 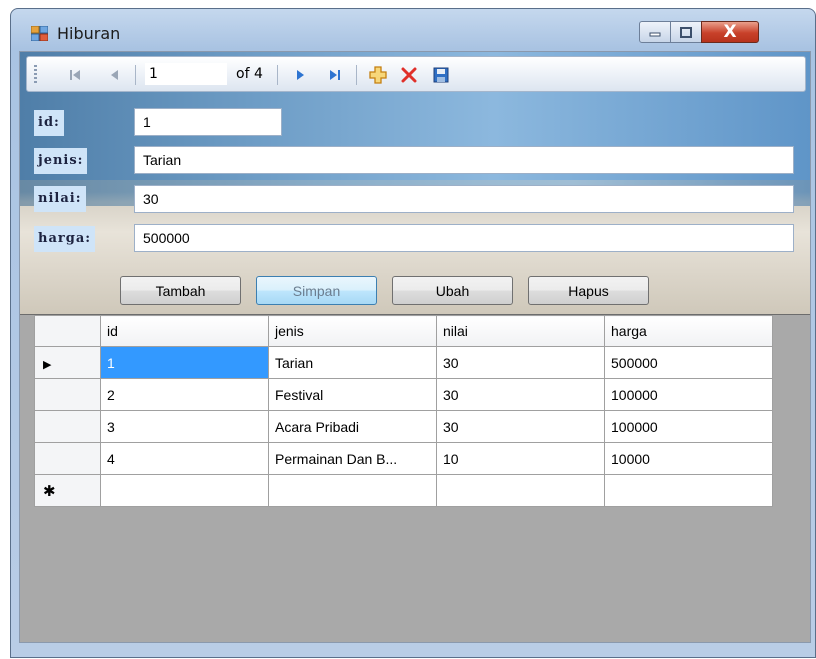 I want to click on id-label: id:, so click(x=49, y=123).